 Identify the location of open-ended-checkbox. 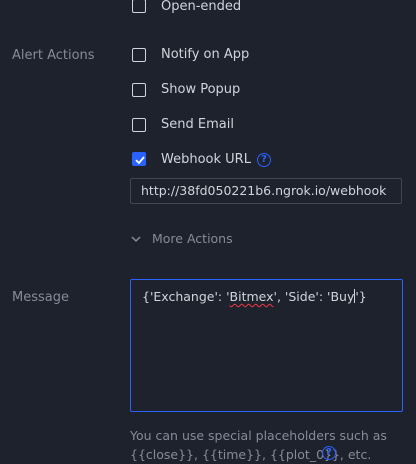
(139, 6).